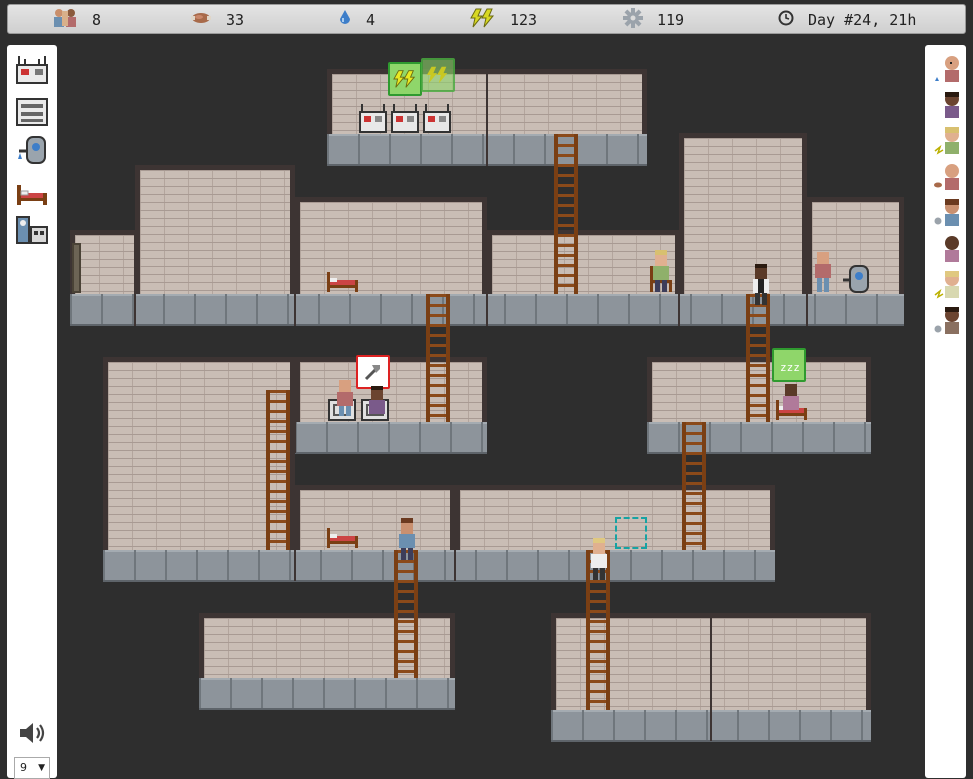 This screenshot has height=779, width=973. I want to click on day-clock: Day #24, 21h, so click(847, 20).